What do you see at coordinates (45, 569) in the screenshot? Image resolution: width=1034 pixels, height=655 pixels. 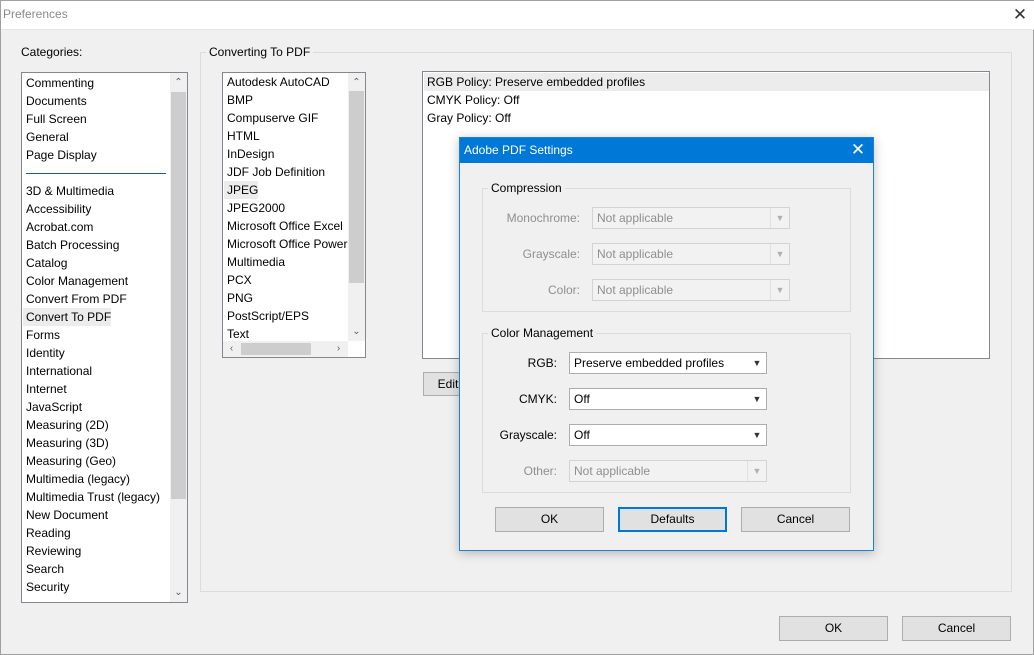 I see `category-item: Search` at bounding box center [45, 569].